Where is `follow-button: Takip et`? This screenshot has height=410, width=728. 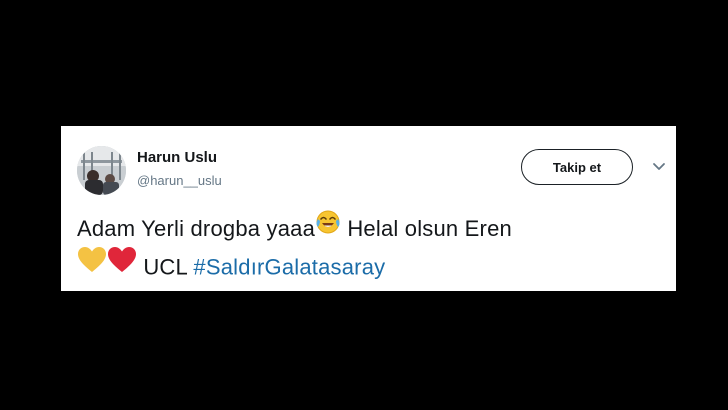
follow-button: Takip et is located at coordinates (577, 167).